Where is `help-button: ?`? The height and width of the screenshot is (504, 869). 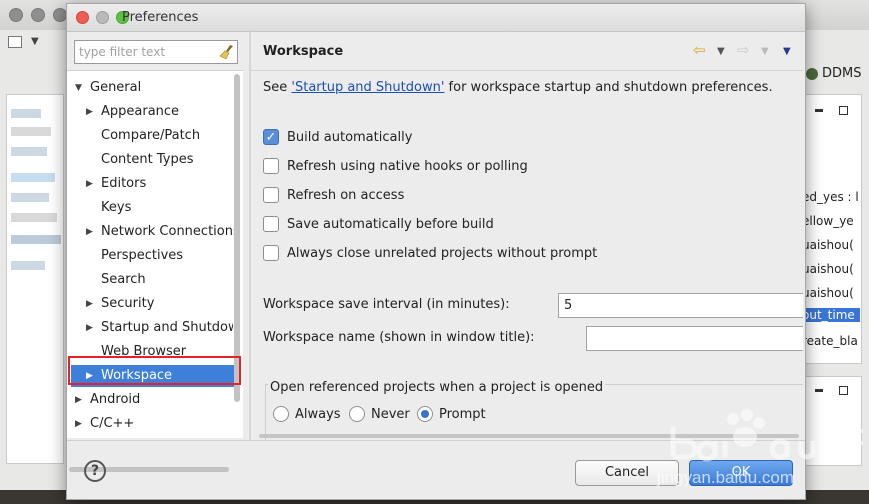
help-button: ? is located at coordinates (95, 471).